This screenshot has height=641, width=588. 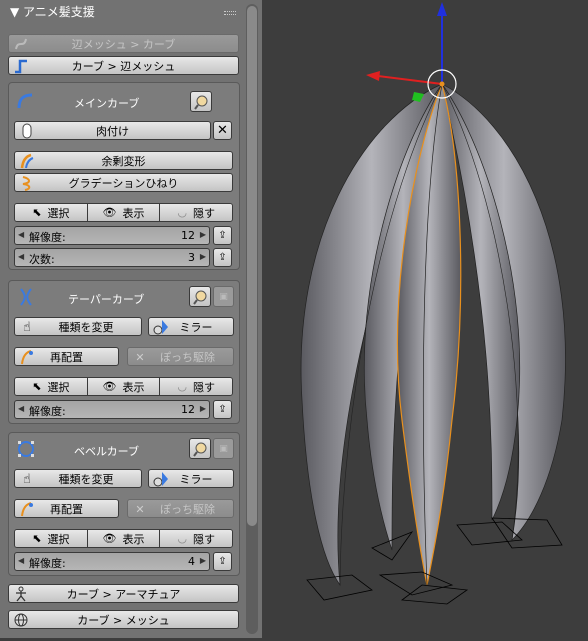 I want to click on bevel-rearrange-button: 再配置, so click(x=66, y=508).